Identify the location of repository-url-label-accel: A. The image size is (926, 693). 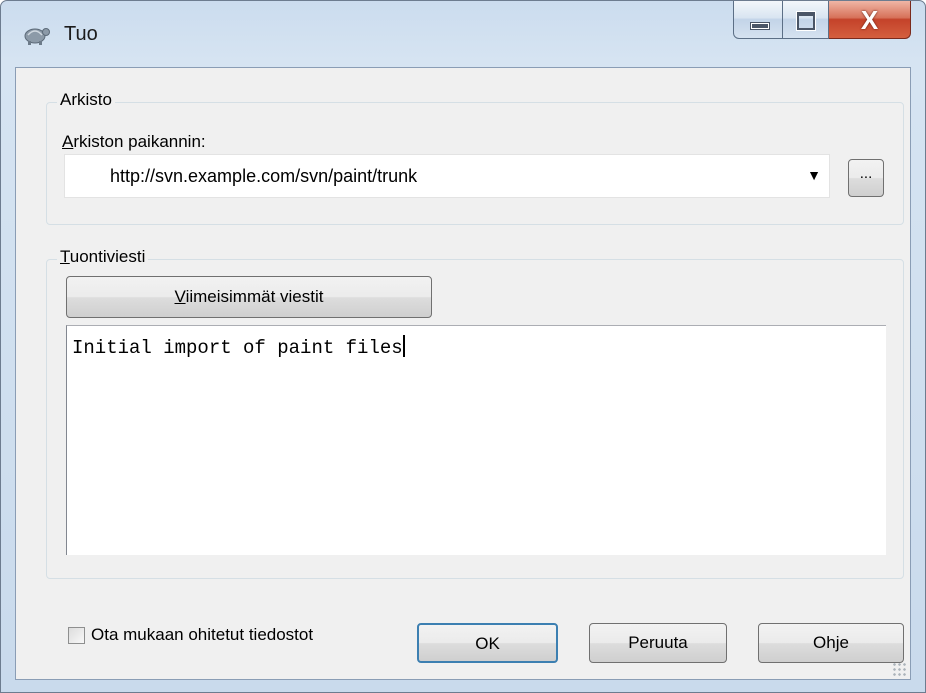
(68, 141).